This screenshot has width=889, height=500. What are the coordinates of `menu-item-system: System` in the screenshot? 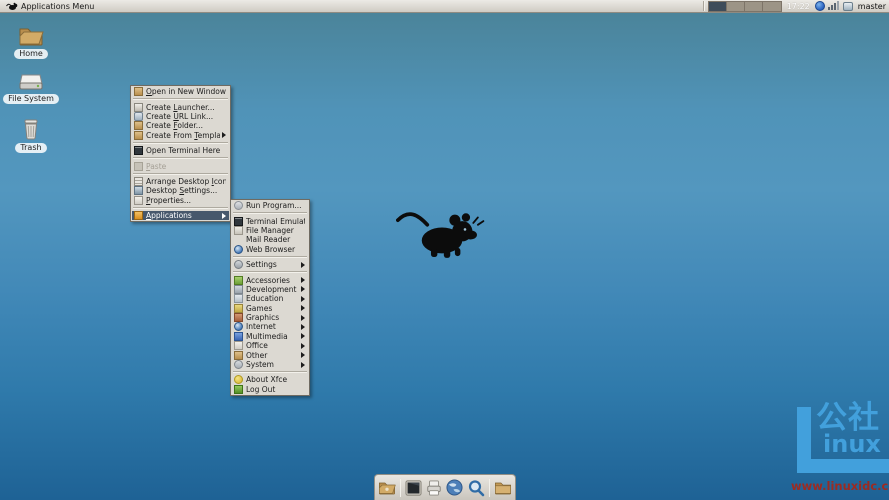 It's located at (270, 365).